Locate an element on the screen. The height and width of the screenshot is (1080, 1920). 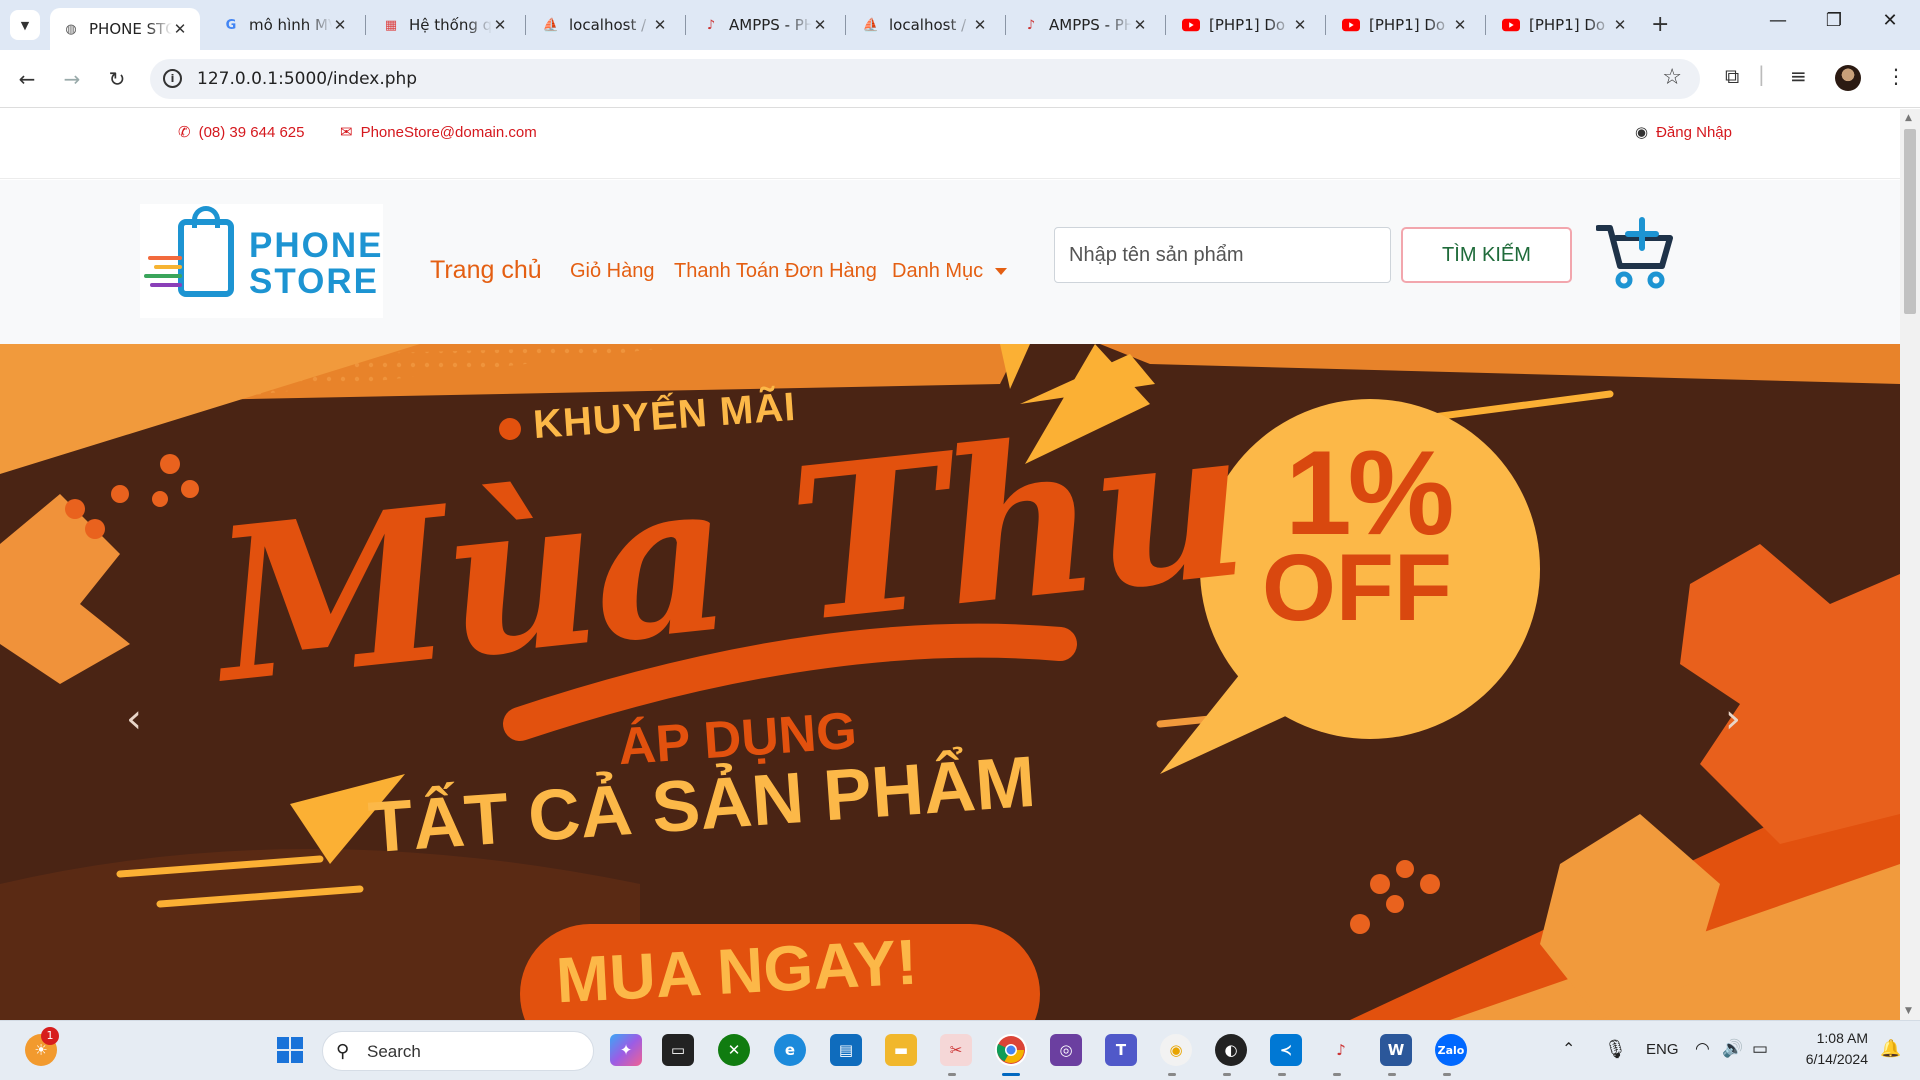
xbox-icon: ✕ is located at coordinates (734, 1050).